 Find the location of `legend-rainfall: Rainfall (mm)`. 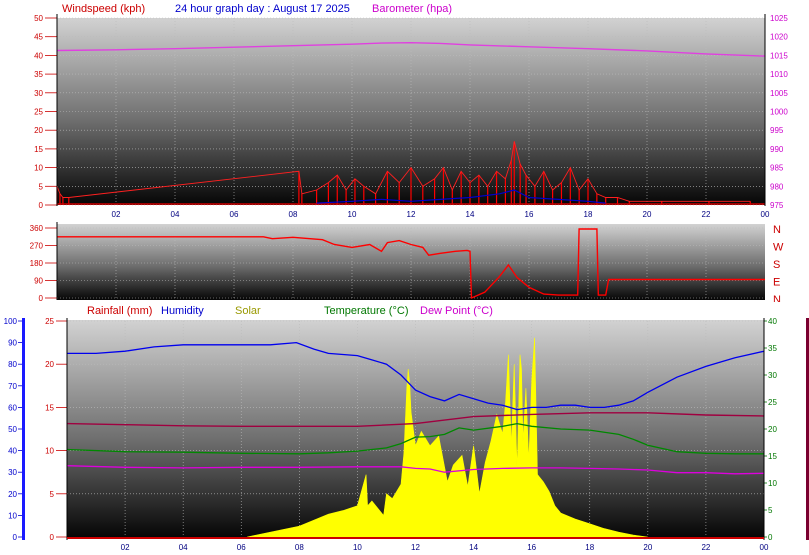

legend-rainfall: Rainfall (mm) is located at coordinates (119, 311).